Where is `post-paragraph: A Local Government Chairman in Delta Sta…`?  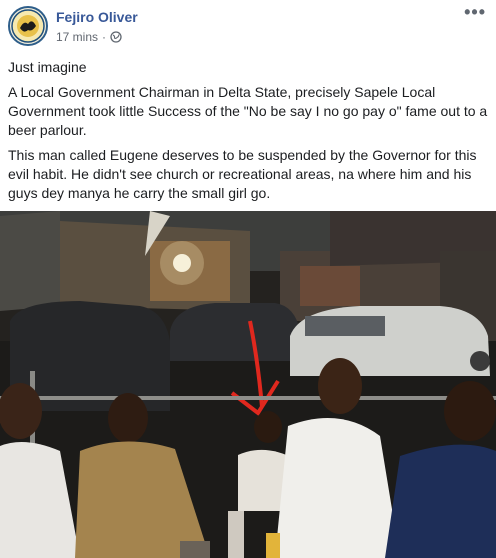 post-paragraph: A Local Government Chairman in Delta Sta… is located at coordinates (248, 111).